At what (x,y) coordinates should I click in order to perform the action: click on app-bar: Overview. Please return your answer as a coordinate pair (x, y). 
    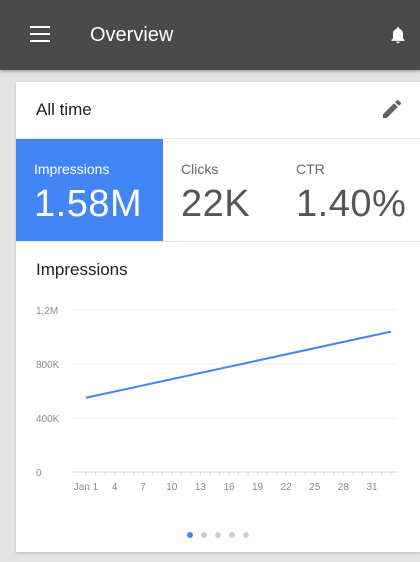
    Looking at the image, I should click on (210, 35).